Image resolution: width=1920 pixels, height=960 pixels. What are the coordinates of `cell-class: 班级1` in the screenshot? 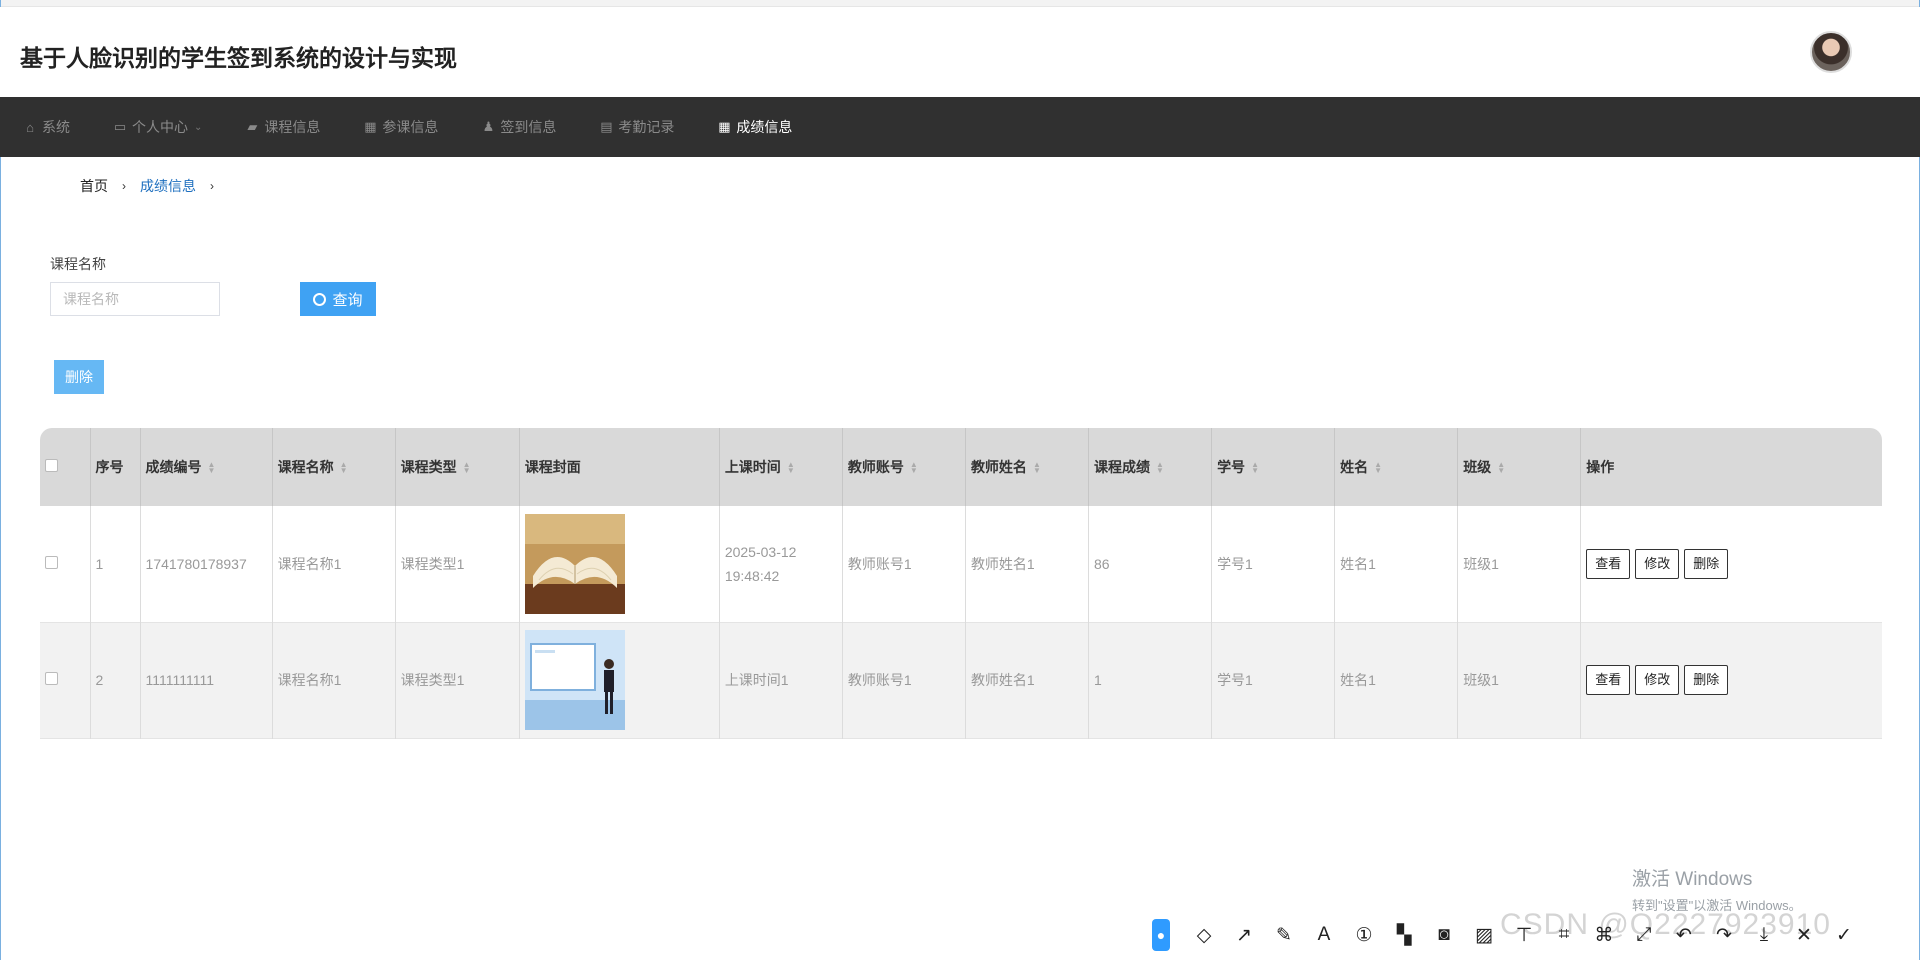 It's located at (1519, 680).